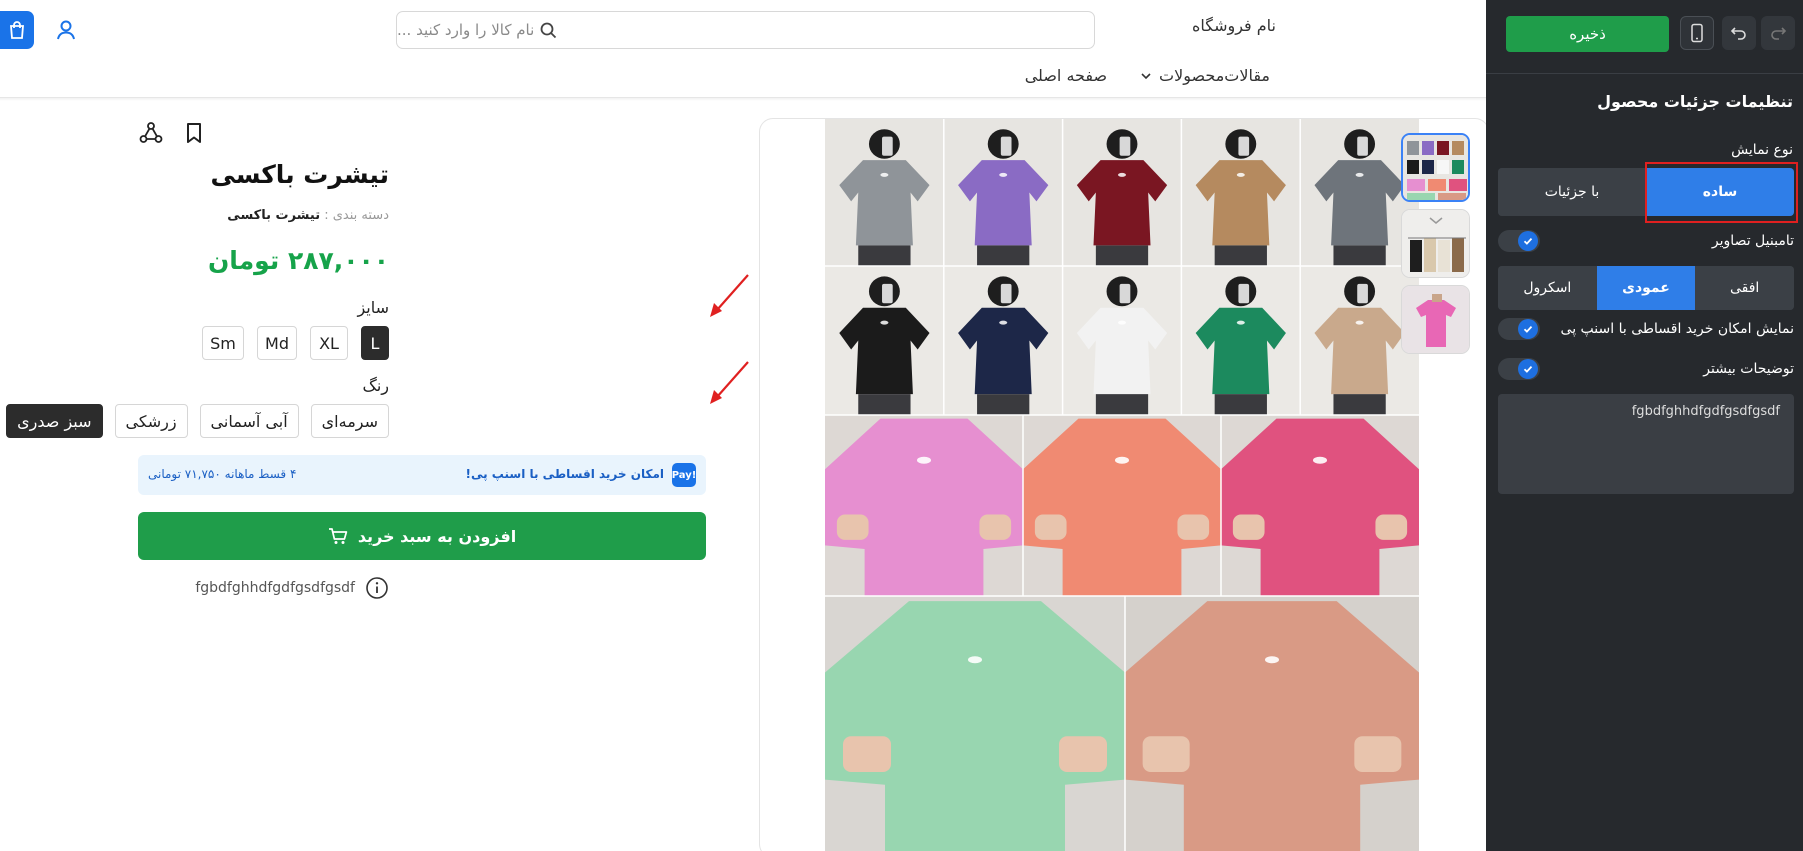  I want to click on layout-horizontal: افقی, so click(1744, 288).